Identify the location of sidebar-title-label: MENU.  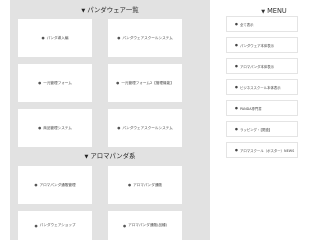
(277, 11).